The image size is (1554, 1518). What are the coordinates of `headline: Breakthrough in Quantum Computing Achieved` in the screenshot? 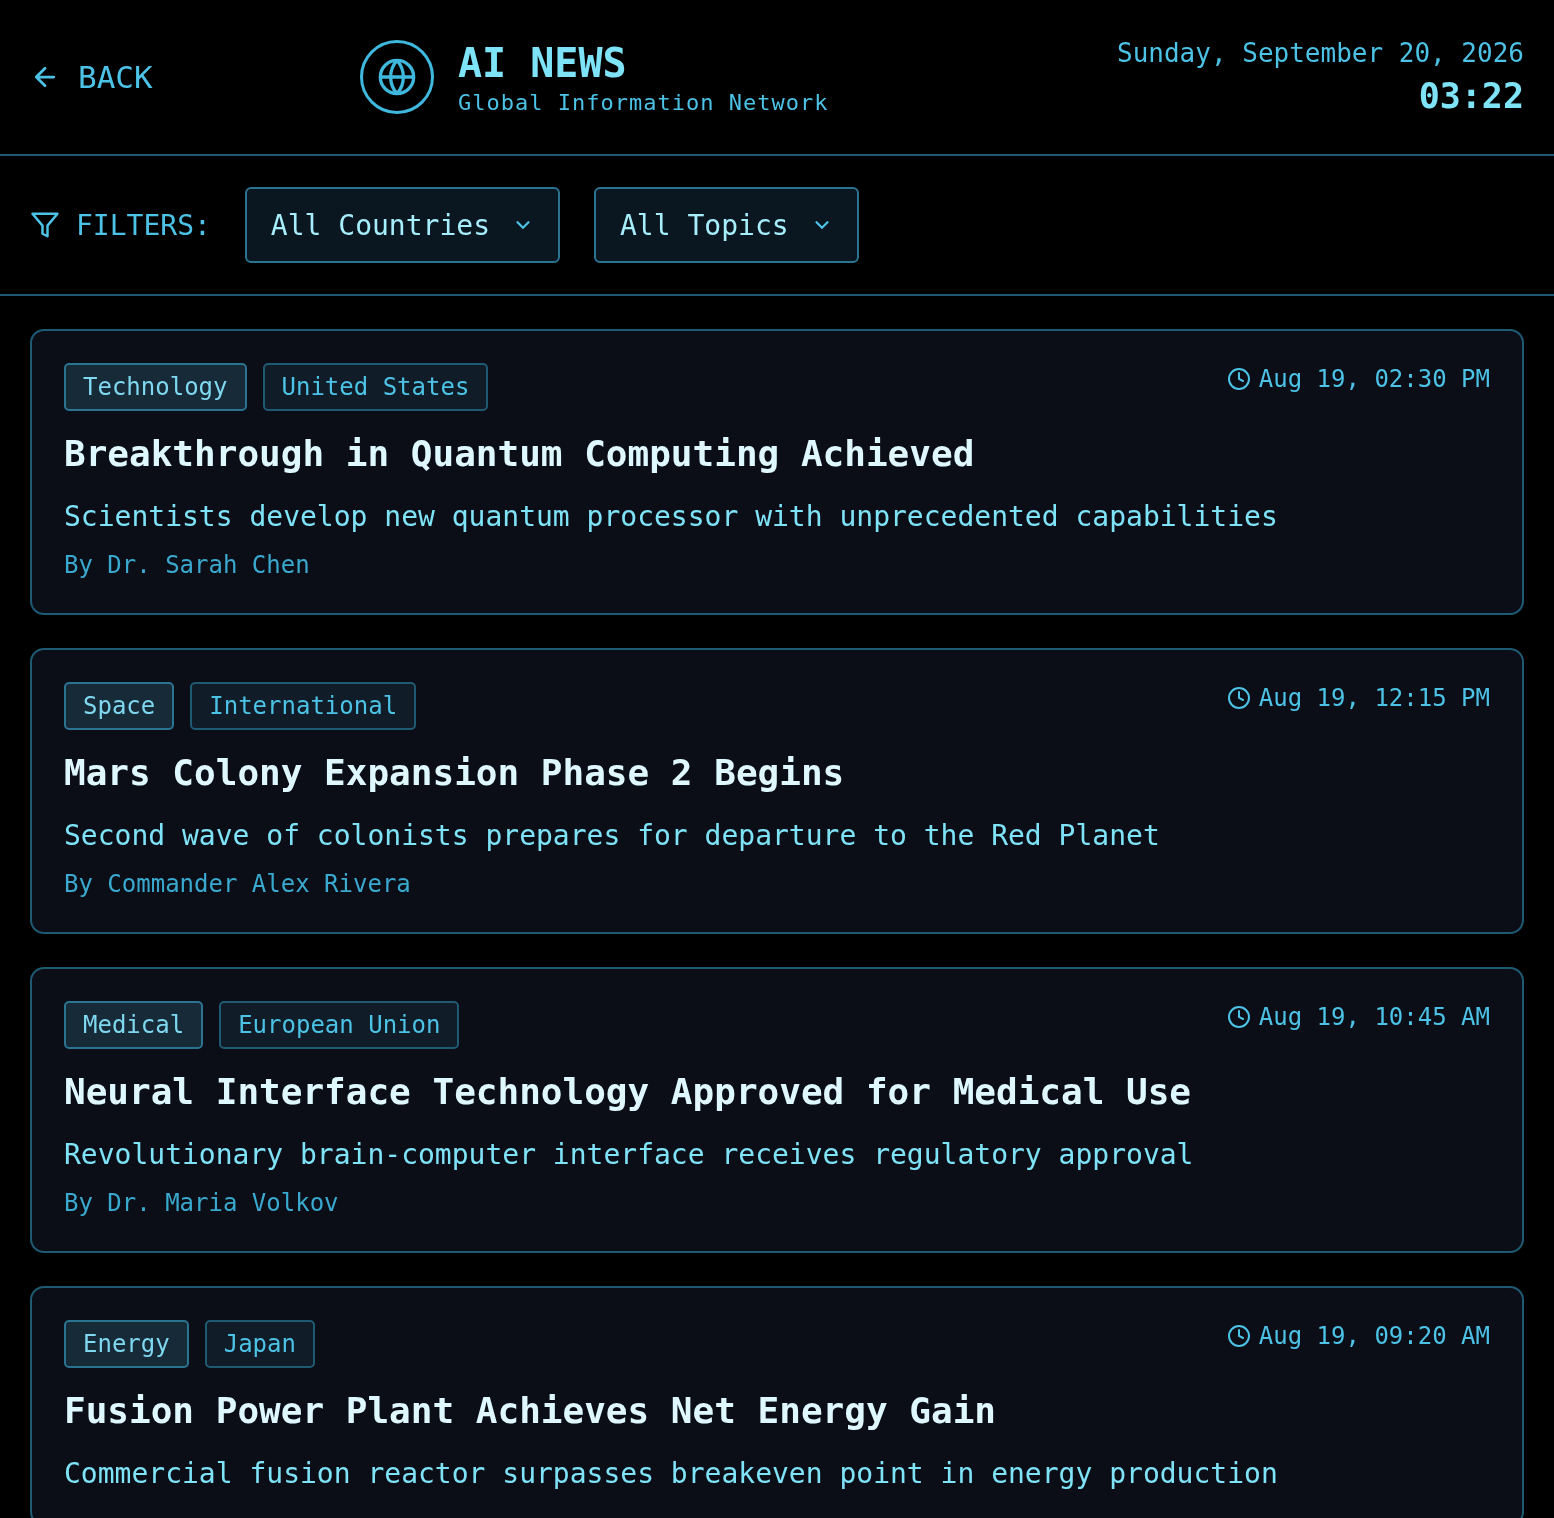 It's located at (520, 453).